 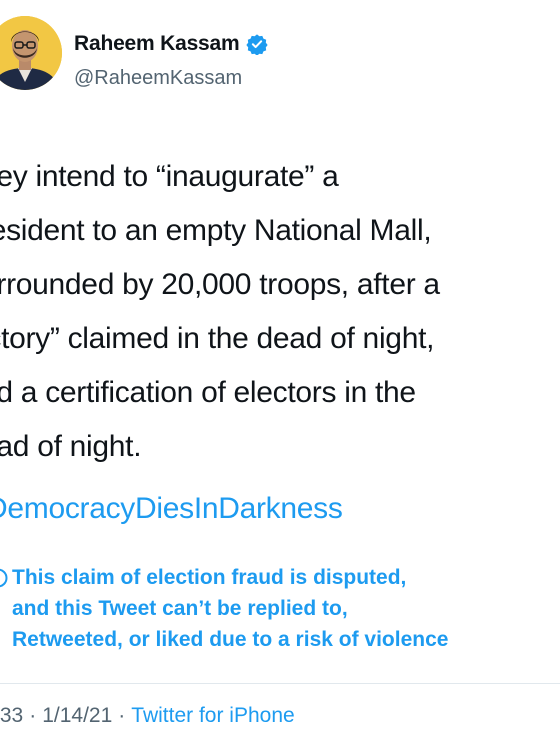 What do you see at coordinates (256, 44) in the screenshot?
I see `verified-badge-icon` at bounding box center [256, 44].